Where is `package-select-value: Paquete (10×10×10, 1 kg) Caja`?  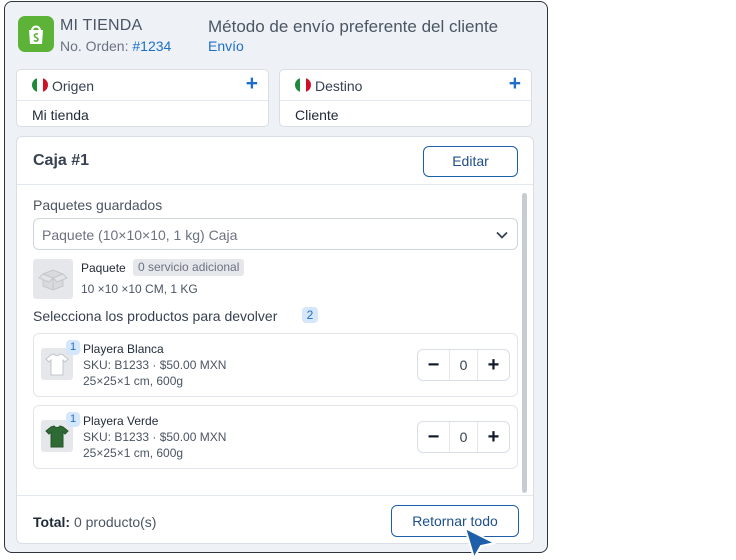
package-select-value: Paquete (10×10×10, 1 kg) Caja is located at coordinates (140, 235).